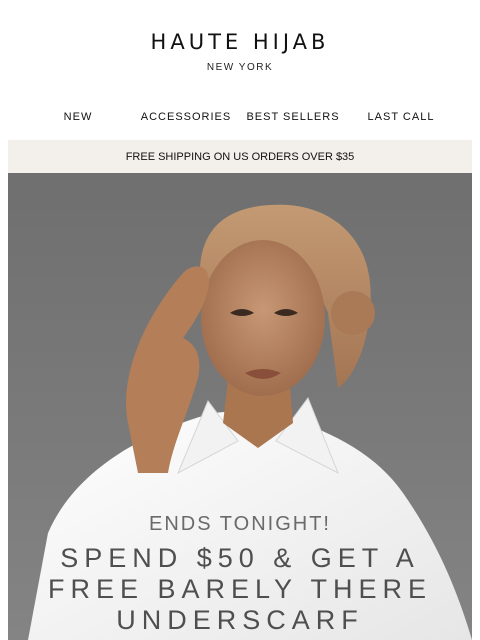  What do you see at coordinates (240, 67) in the screenshot?
I see `brand-location: NEW YORK` at bounding box center [240, 67].